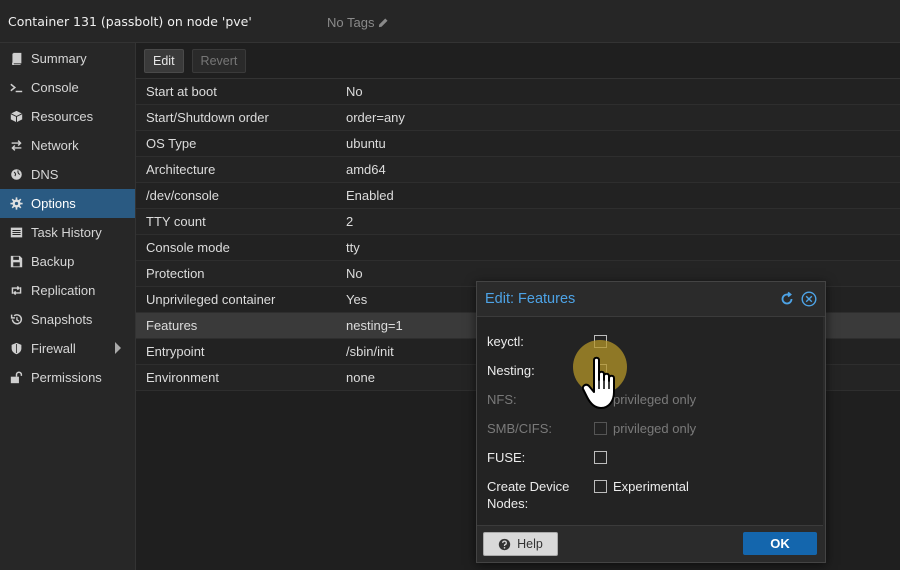  Describe the element at coordinates (175, 273) in the screenshot. I see `option-key: Protection` at that location.